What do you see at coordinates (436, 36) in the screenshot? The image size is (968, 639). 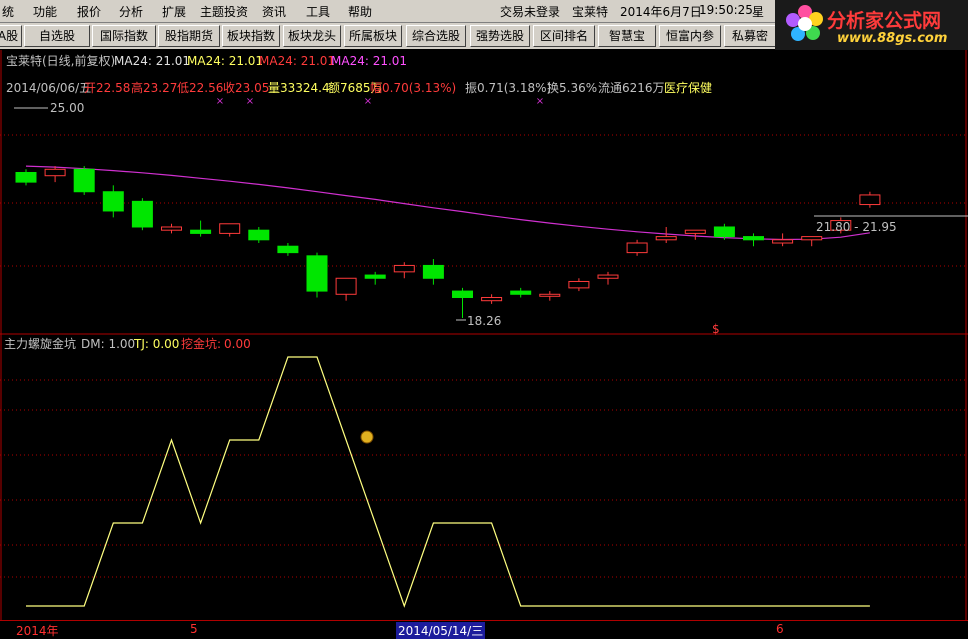 I see `tb-composite-select: 综合选股` at bounding box center [436, 36].